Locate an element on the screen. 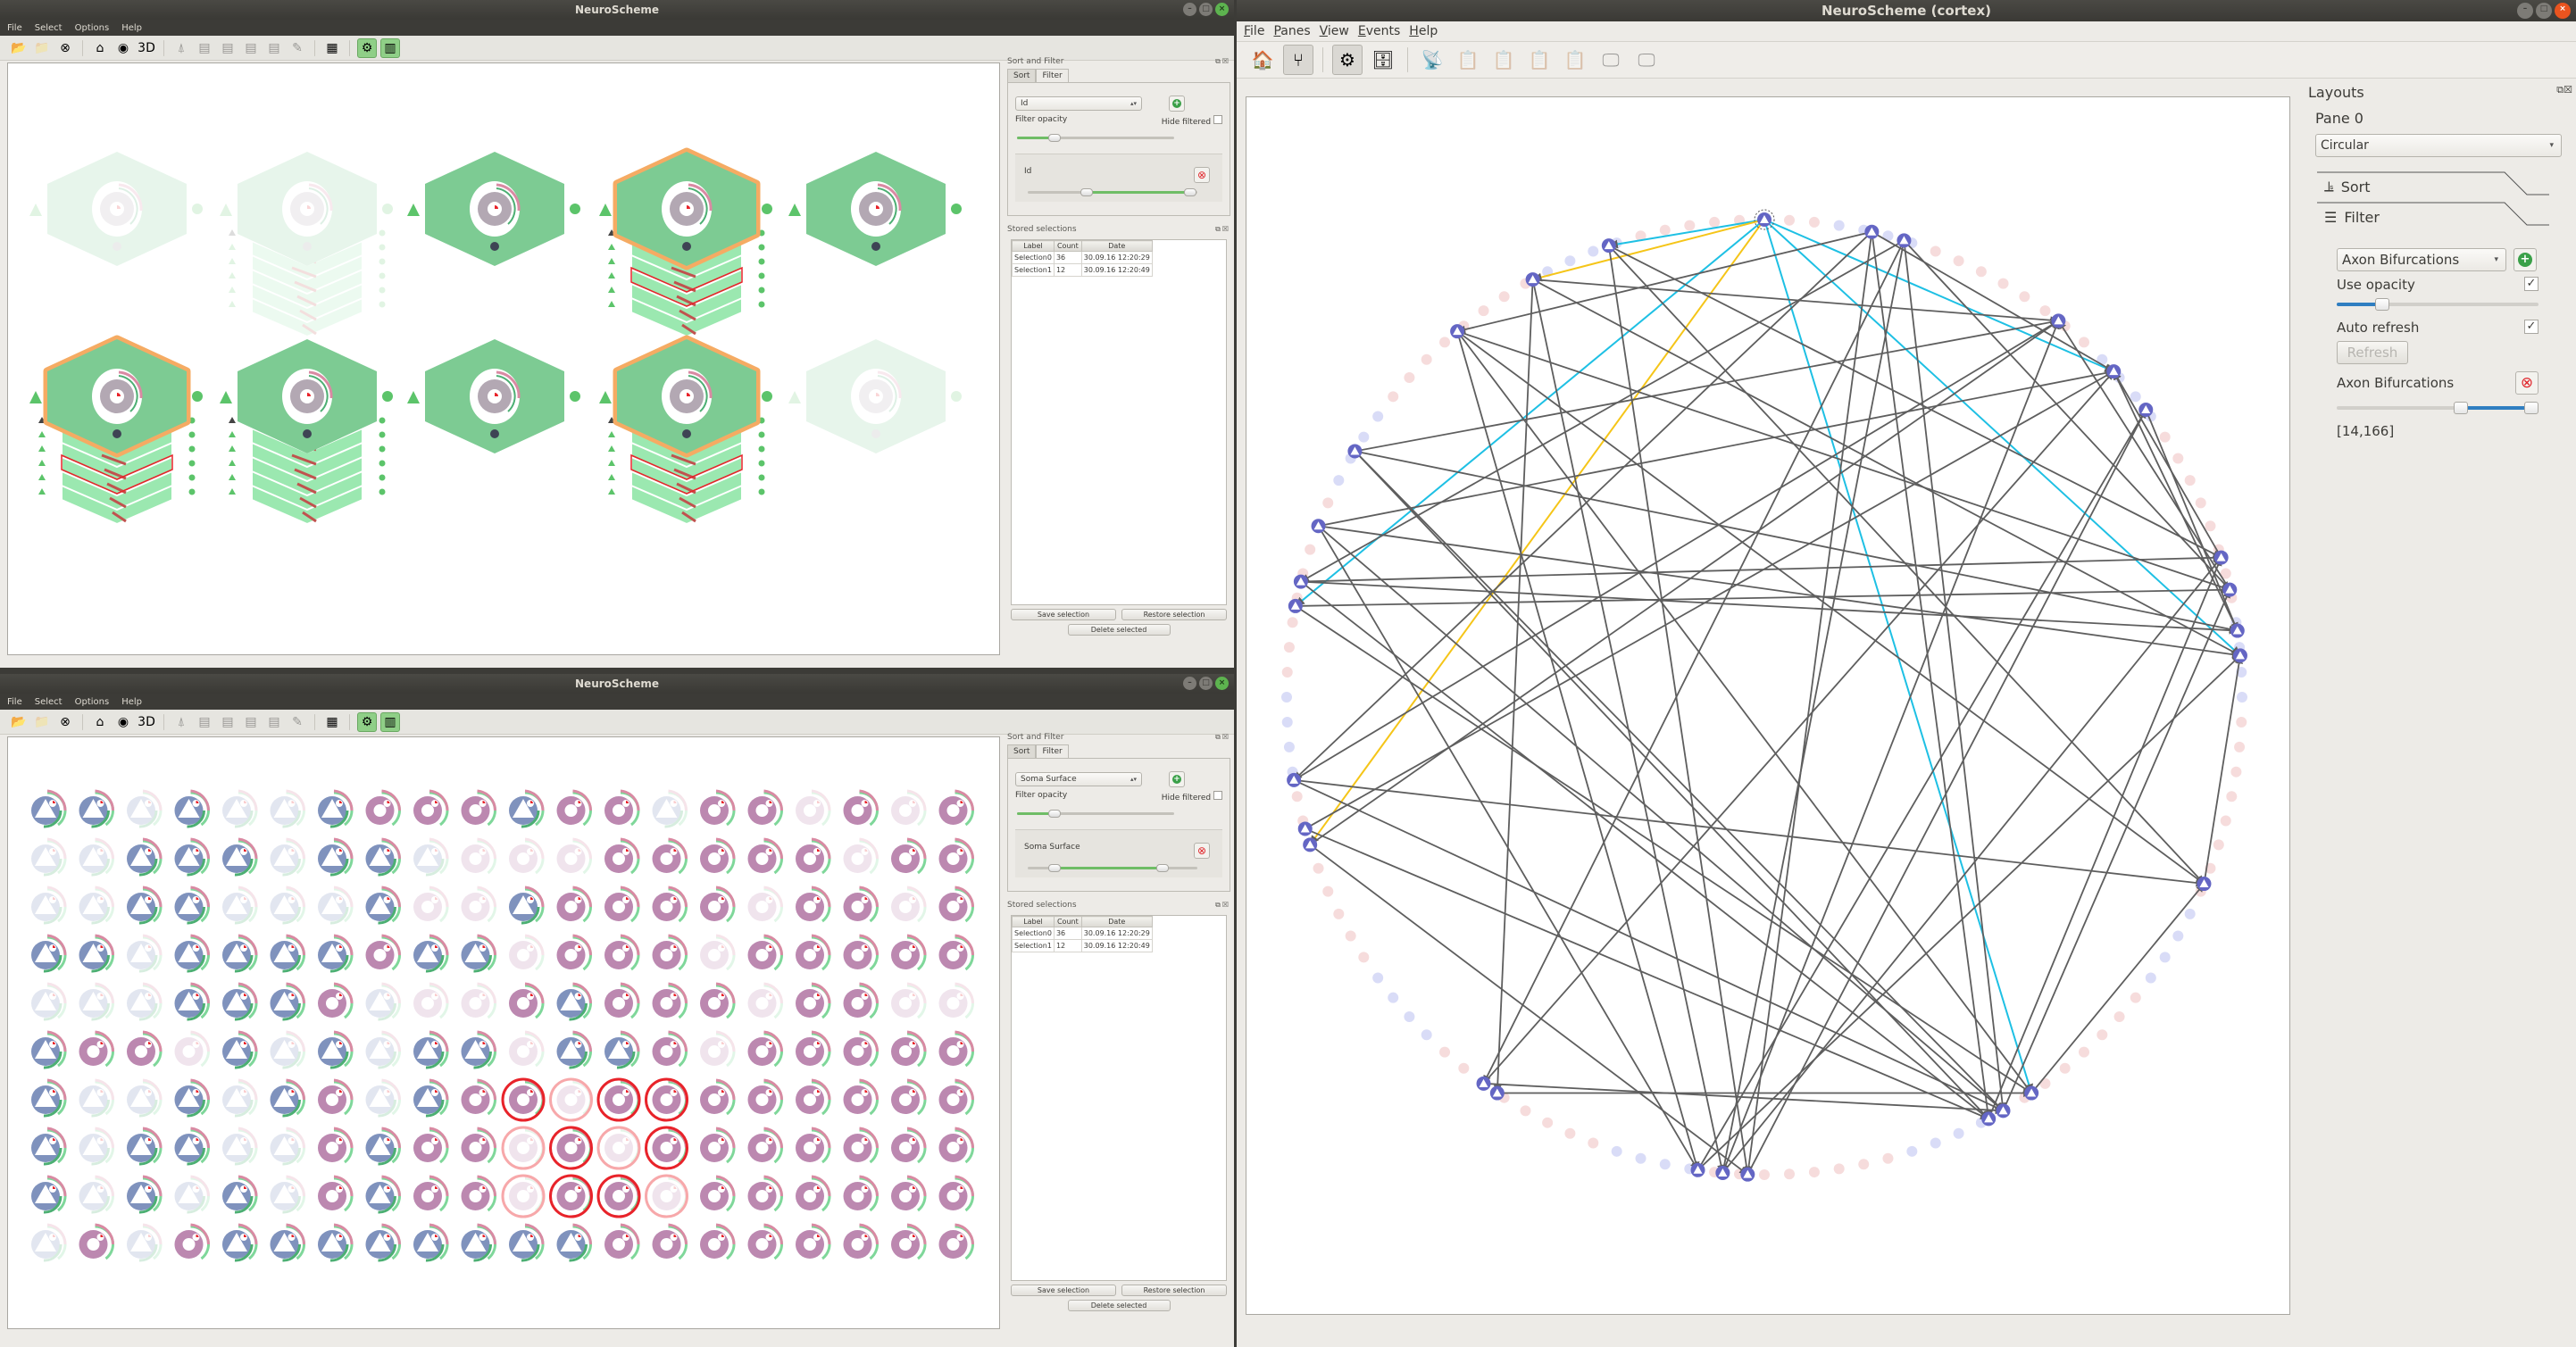 The width and height of the screenshot is (2576, 1347). sort-section-header: ⫡ Sort is located at coordinates (2440, 186).